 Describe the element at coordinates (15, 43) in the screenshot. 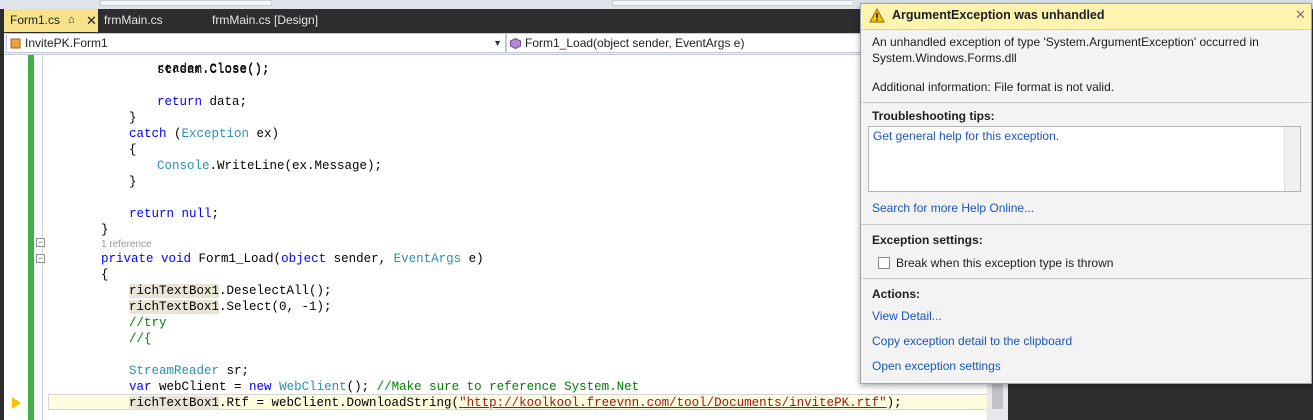

I see `class-icon` at that location.